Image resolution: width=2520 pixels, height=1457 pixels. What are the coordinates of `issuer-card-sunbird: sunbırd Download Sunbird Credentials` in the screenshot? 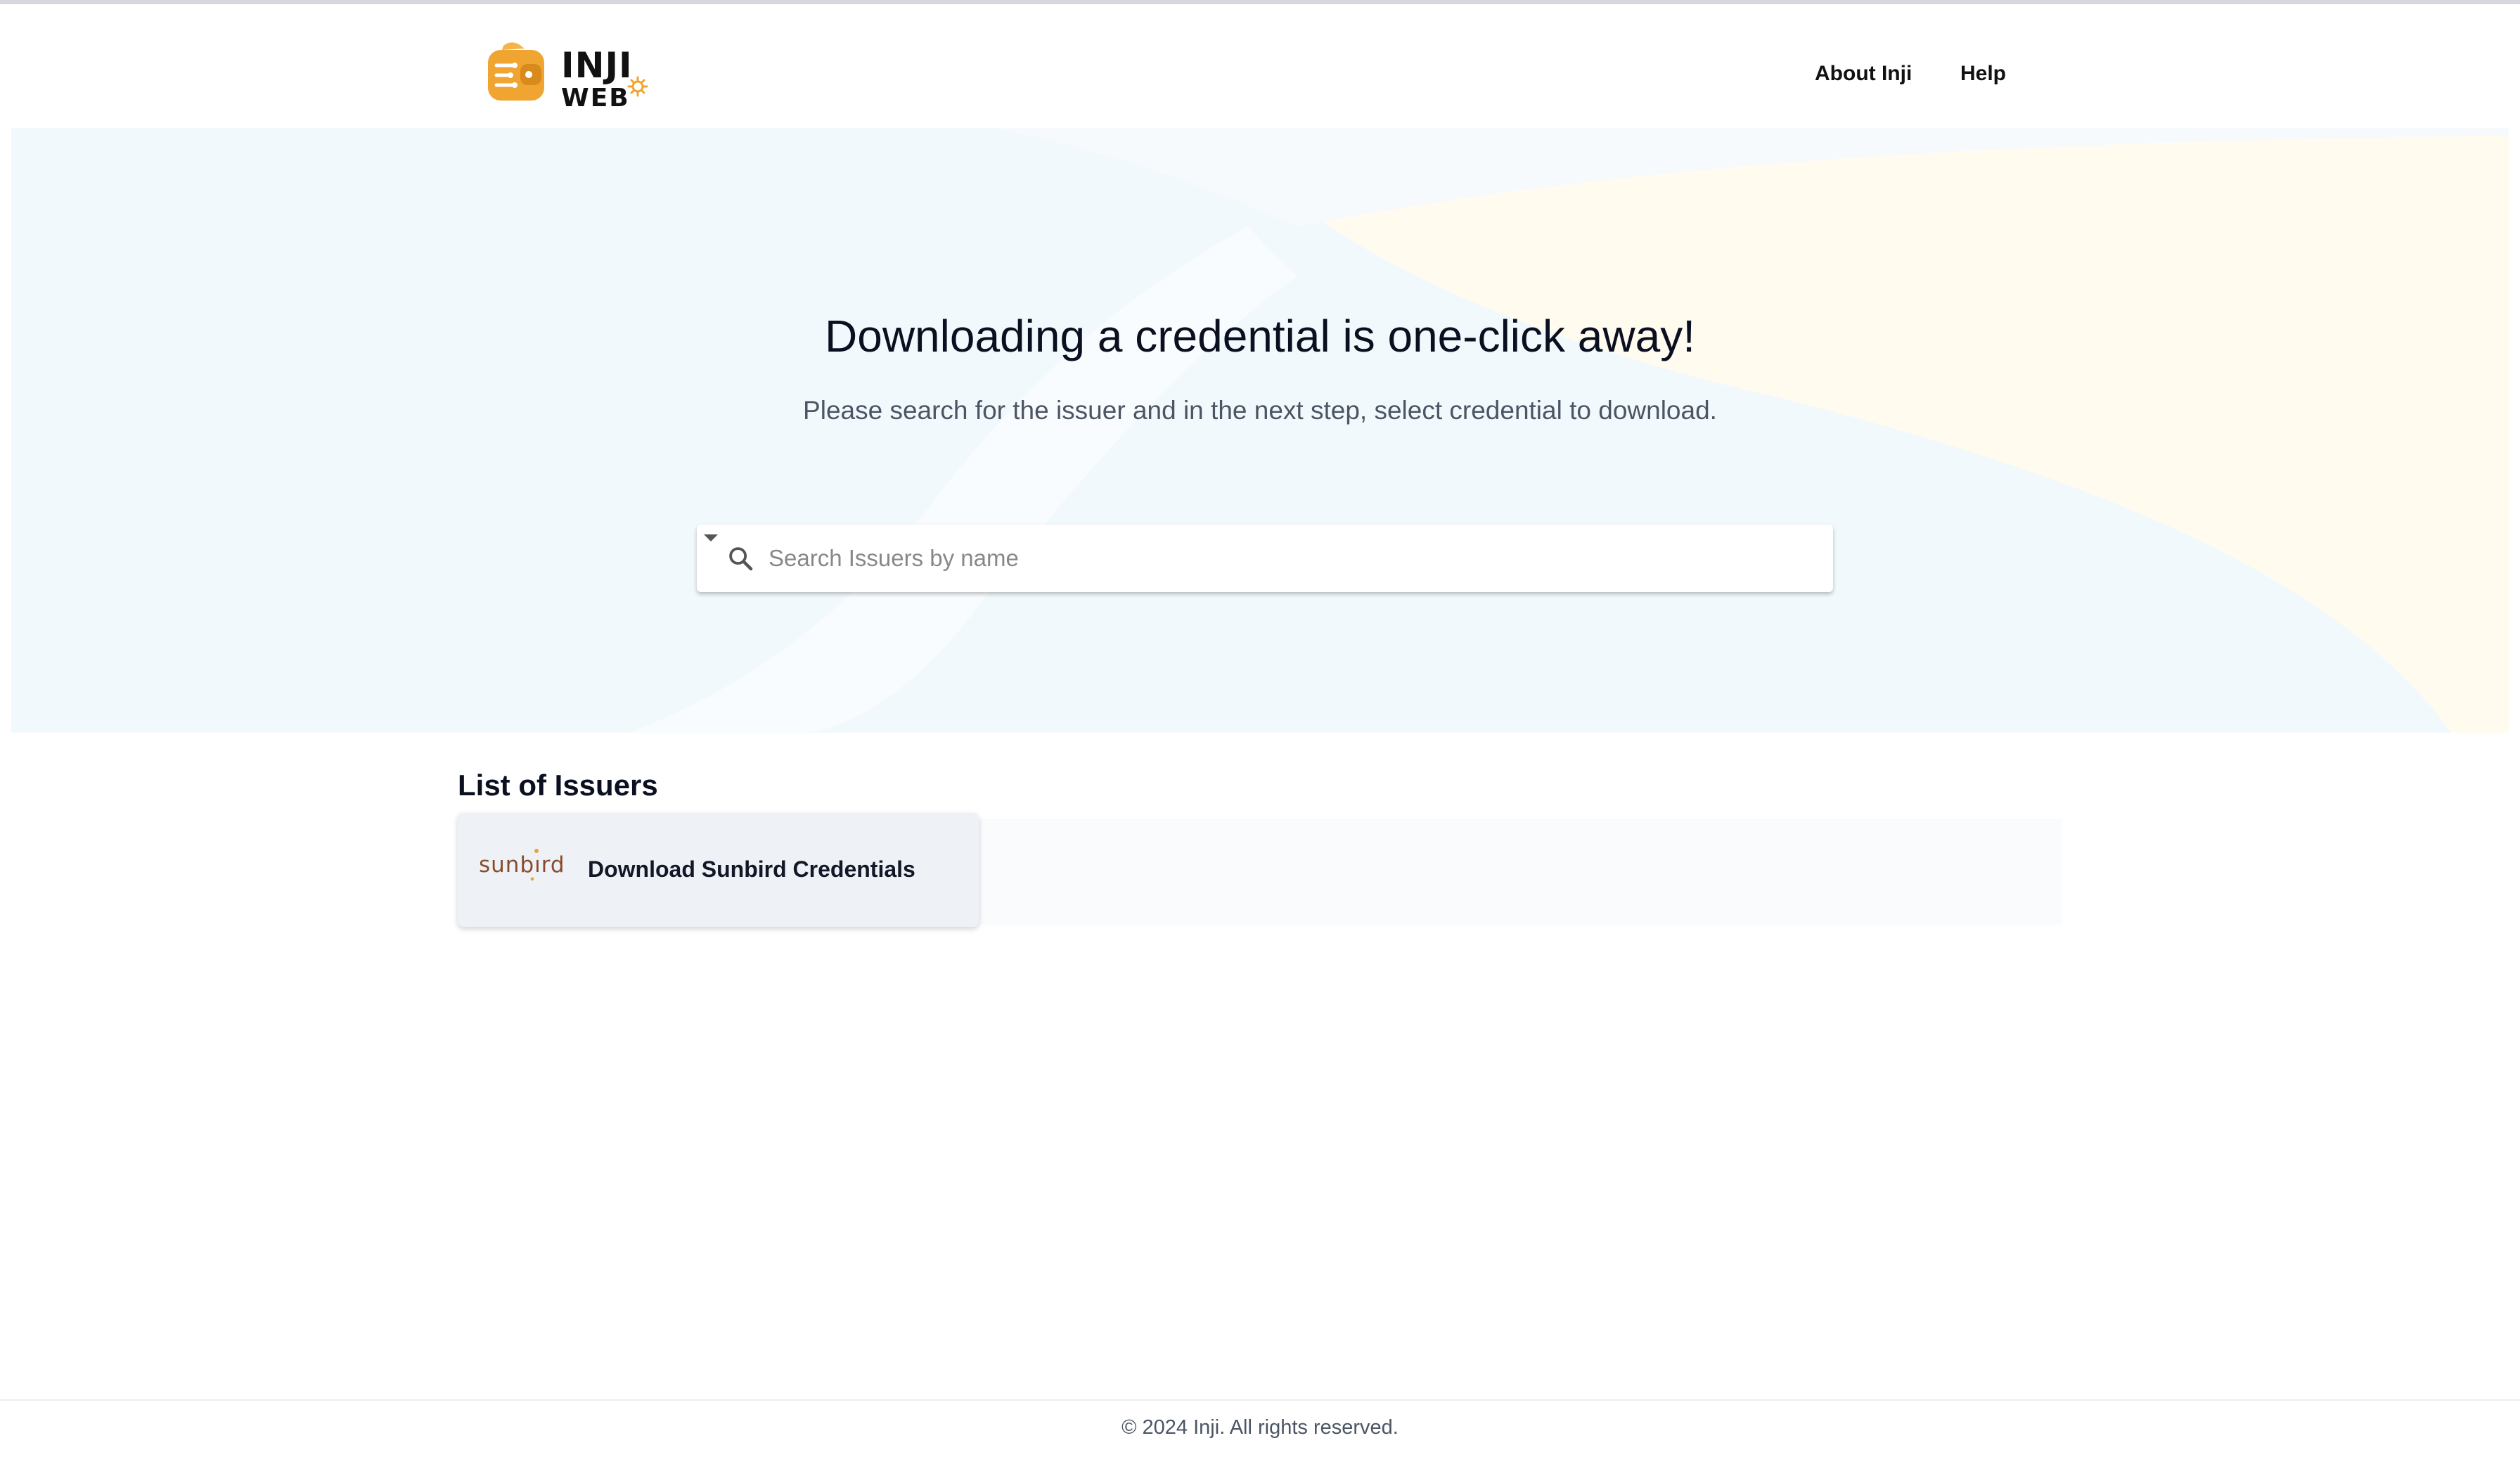 It's located at (718, 870).